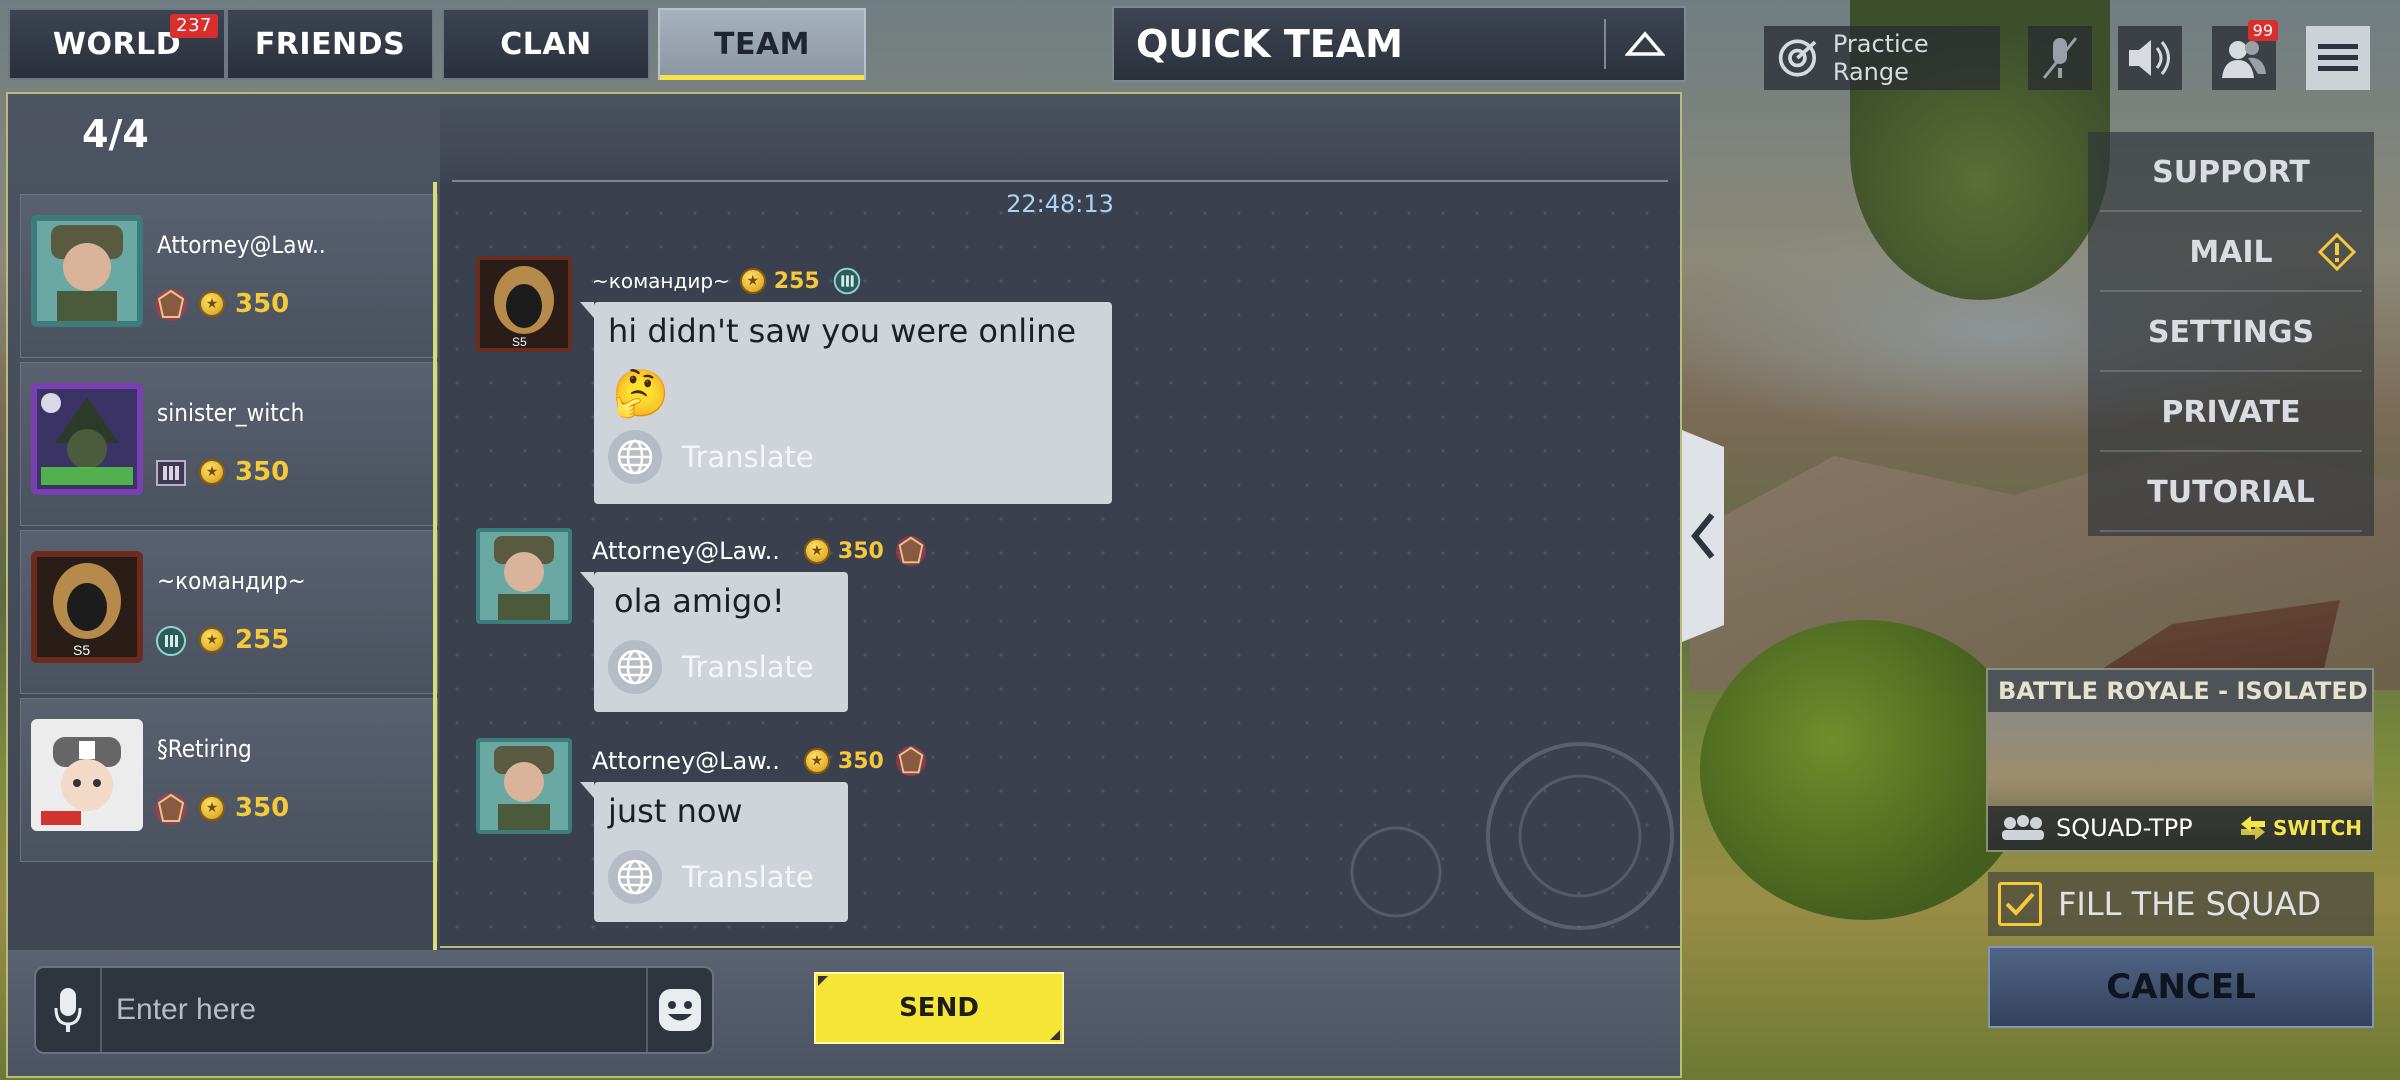 The height and width of the screenshot is (1080, 2400). Describe the element at coordinates (2317, 828) in the screenshot. I see `switch-label: SWITCH` at that location.